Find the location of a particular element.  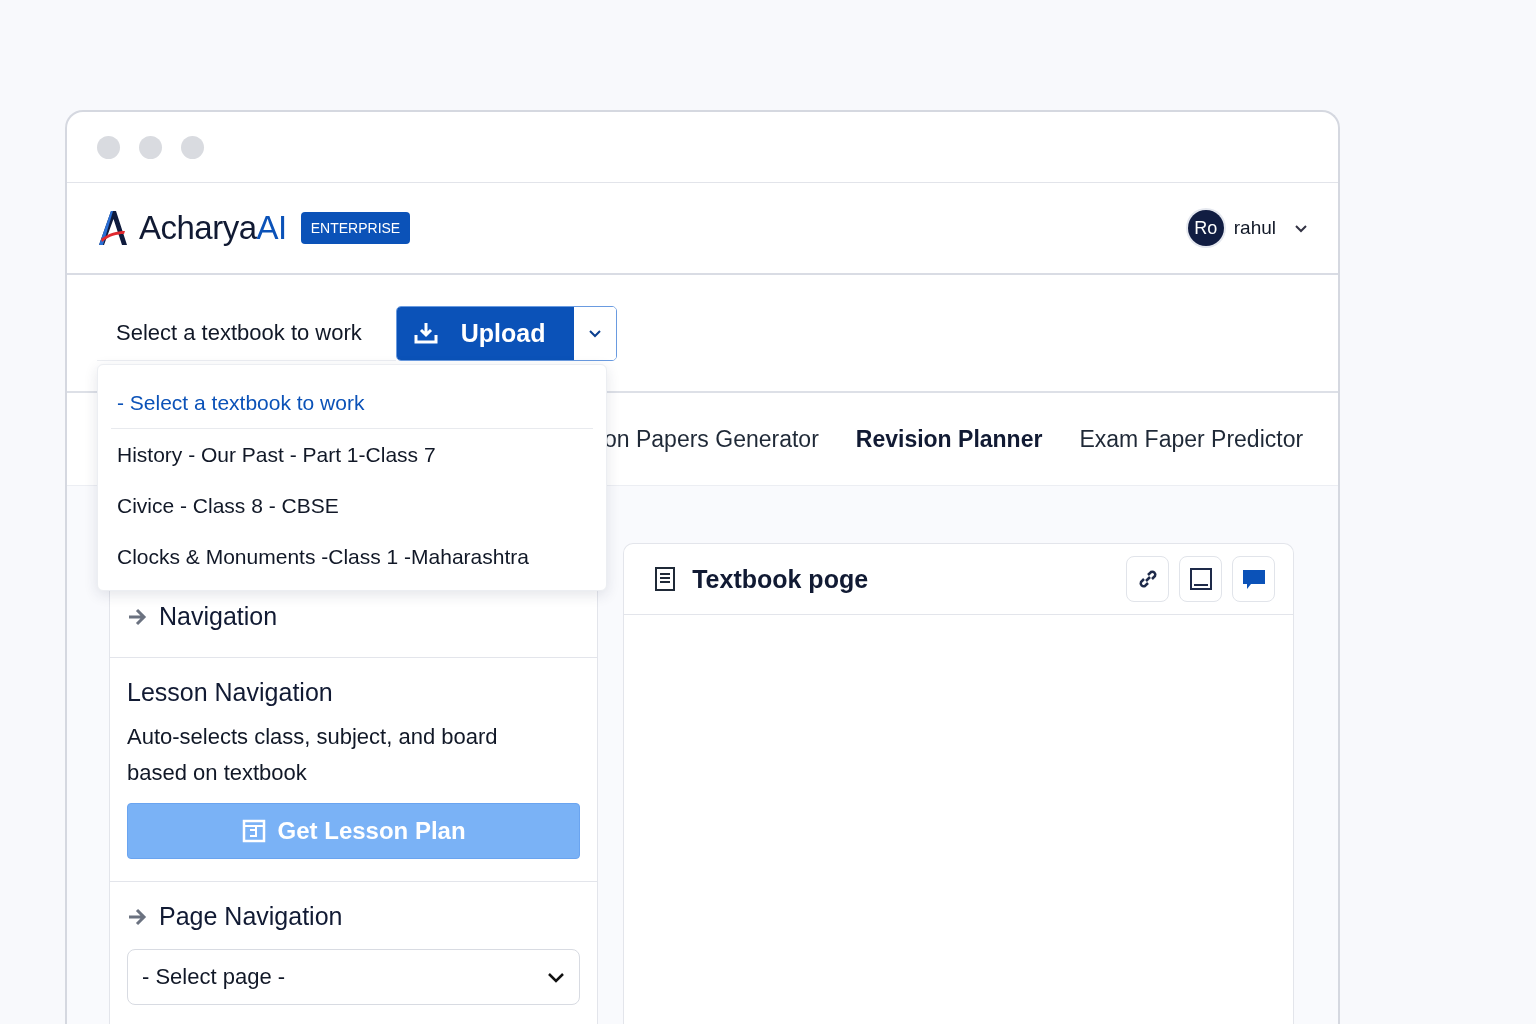

caret-icon is located at coordinates (594, 333).